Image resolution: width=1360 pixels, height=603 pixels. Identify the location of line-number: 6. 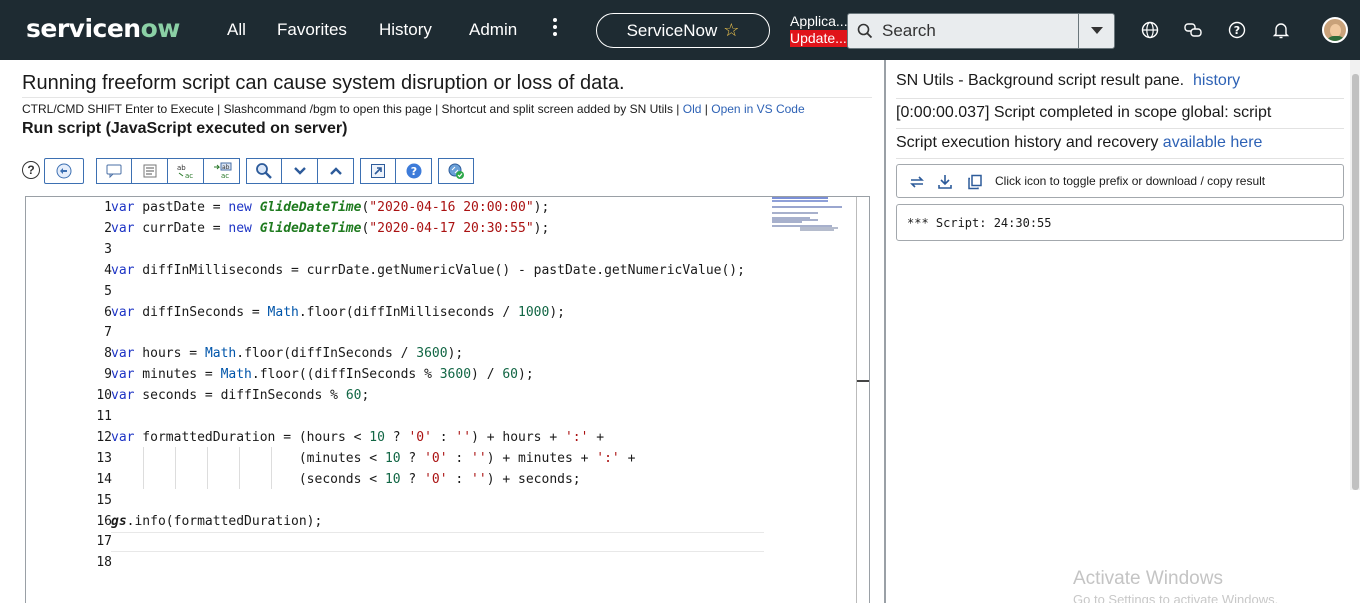
(108, 312).